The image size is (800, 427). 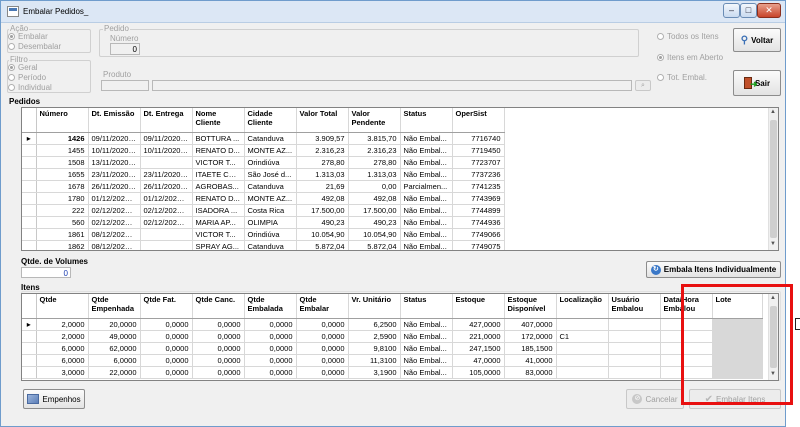 I want to click on pedidos-col-header: OperSist, so click(x=478, y=120).